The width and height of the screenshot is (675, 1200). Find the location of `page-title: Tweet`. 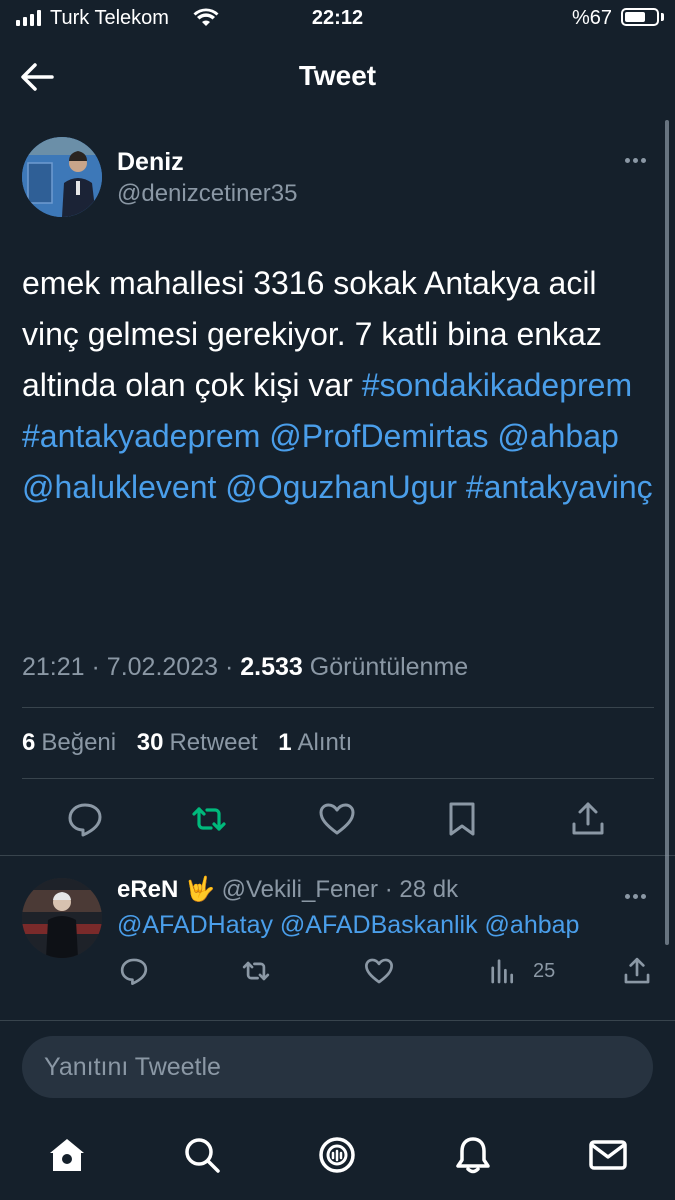

page-title: Tweet is located at coordinates (337, 75).